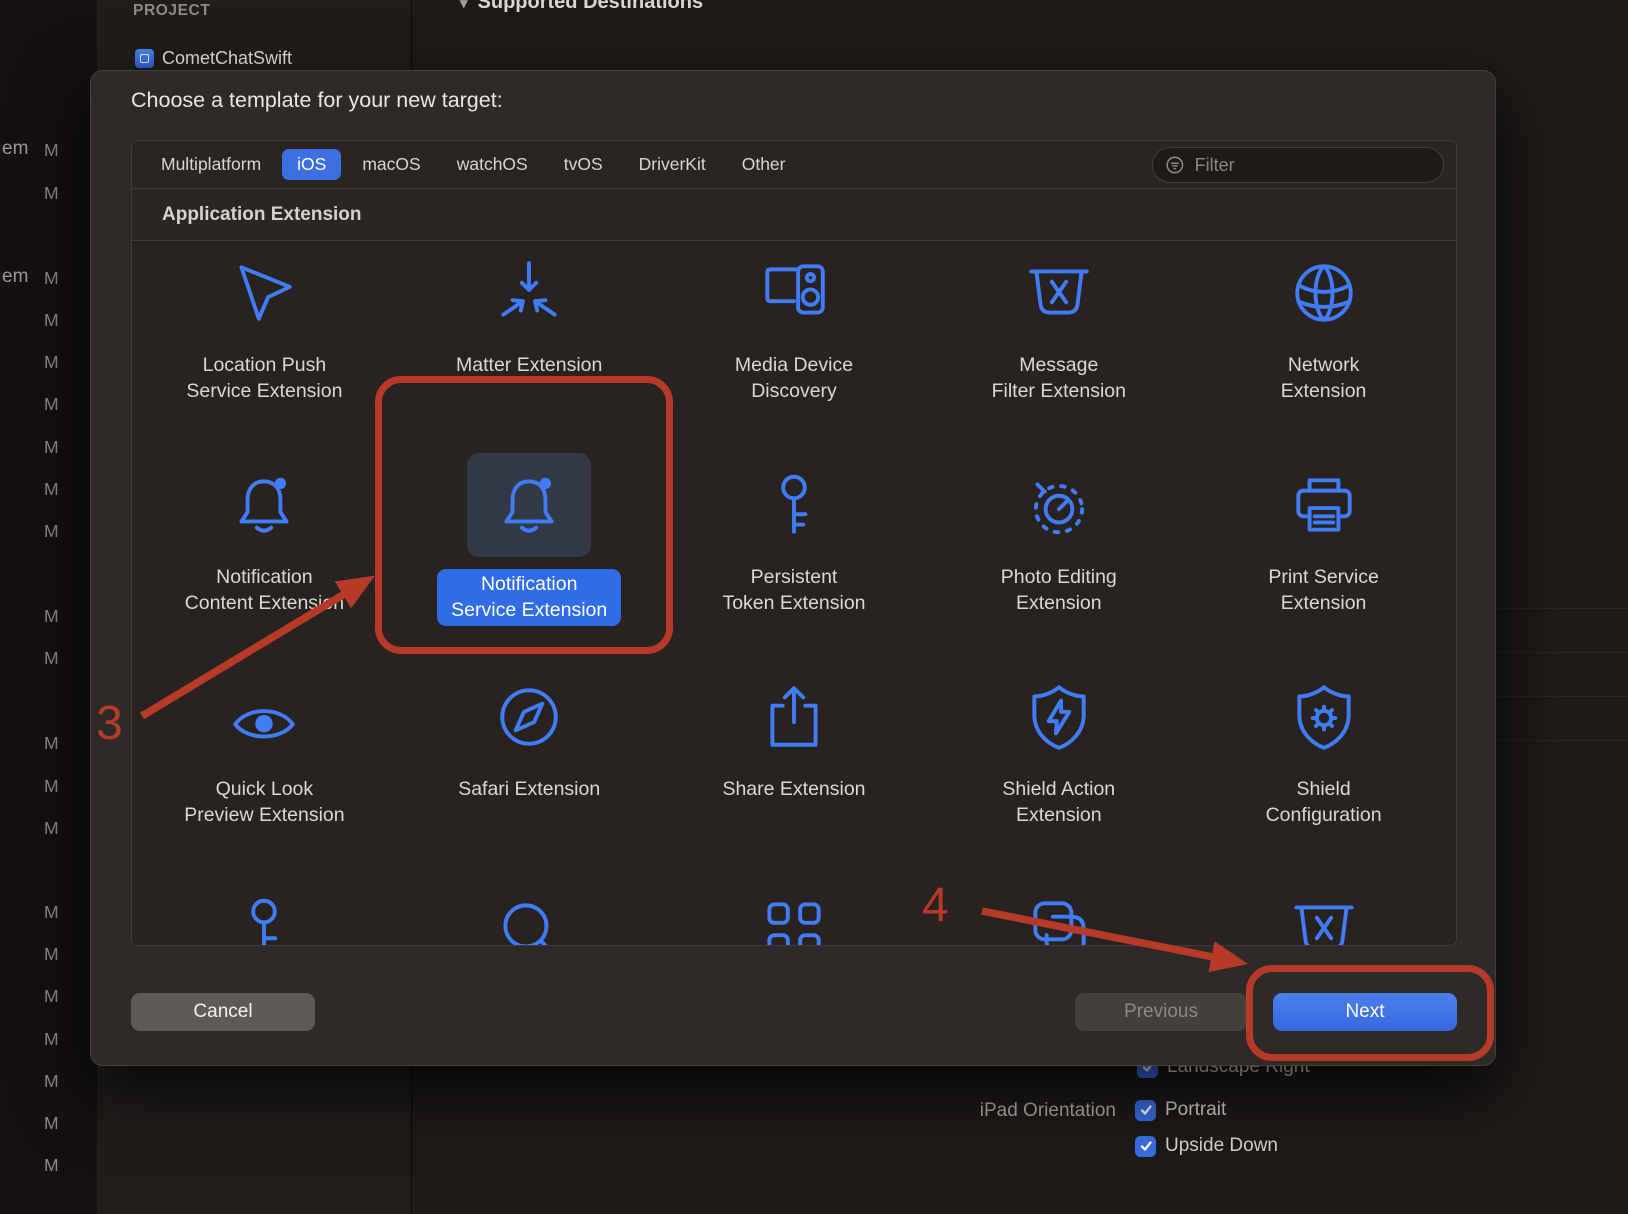 The image size is (1628, 1214). Describe the element at coordinates (1059, 505) in the screenshot. I see `dial-icon` at that location.